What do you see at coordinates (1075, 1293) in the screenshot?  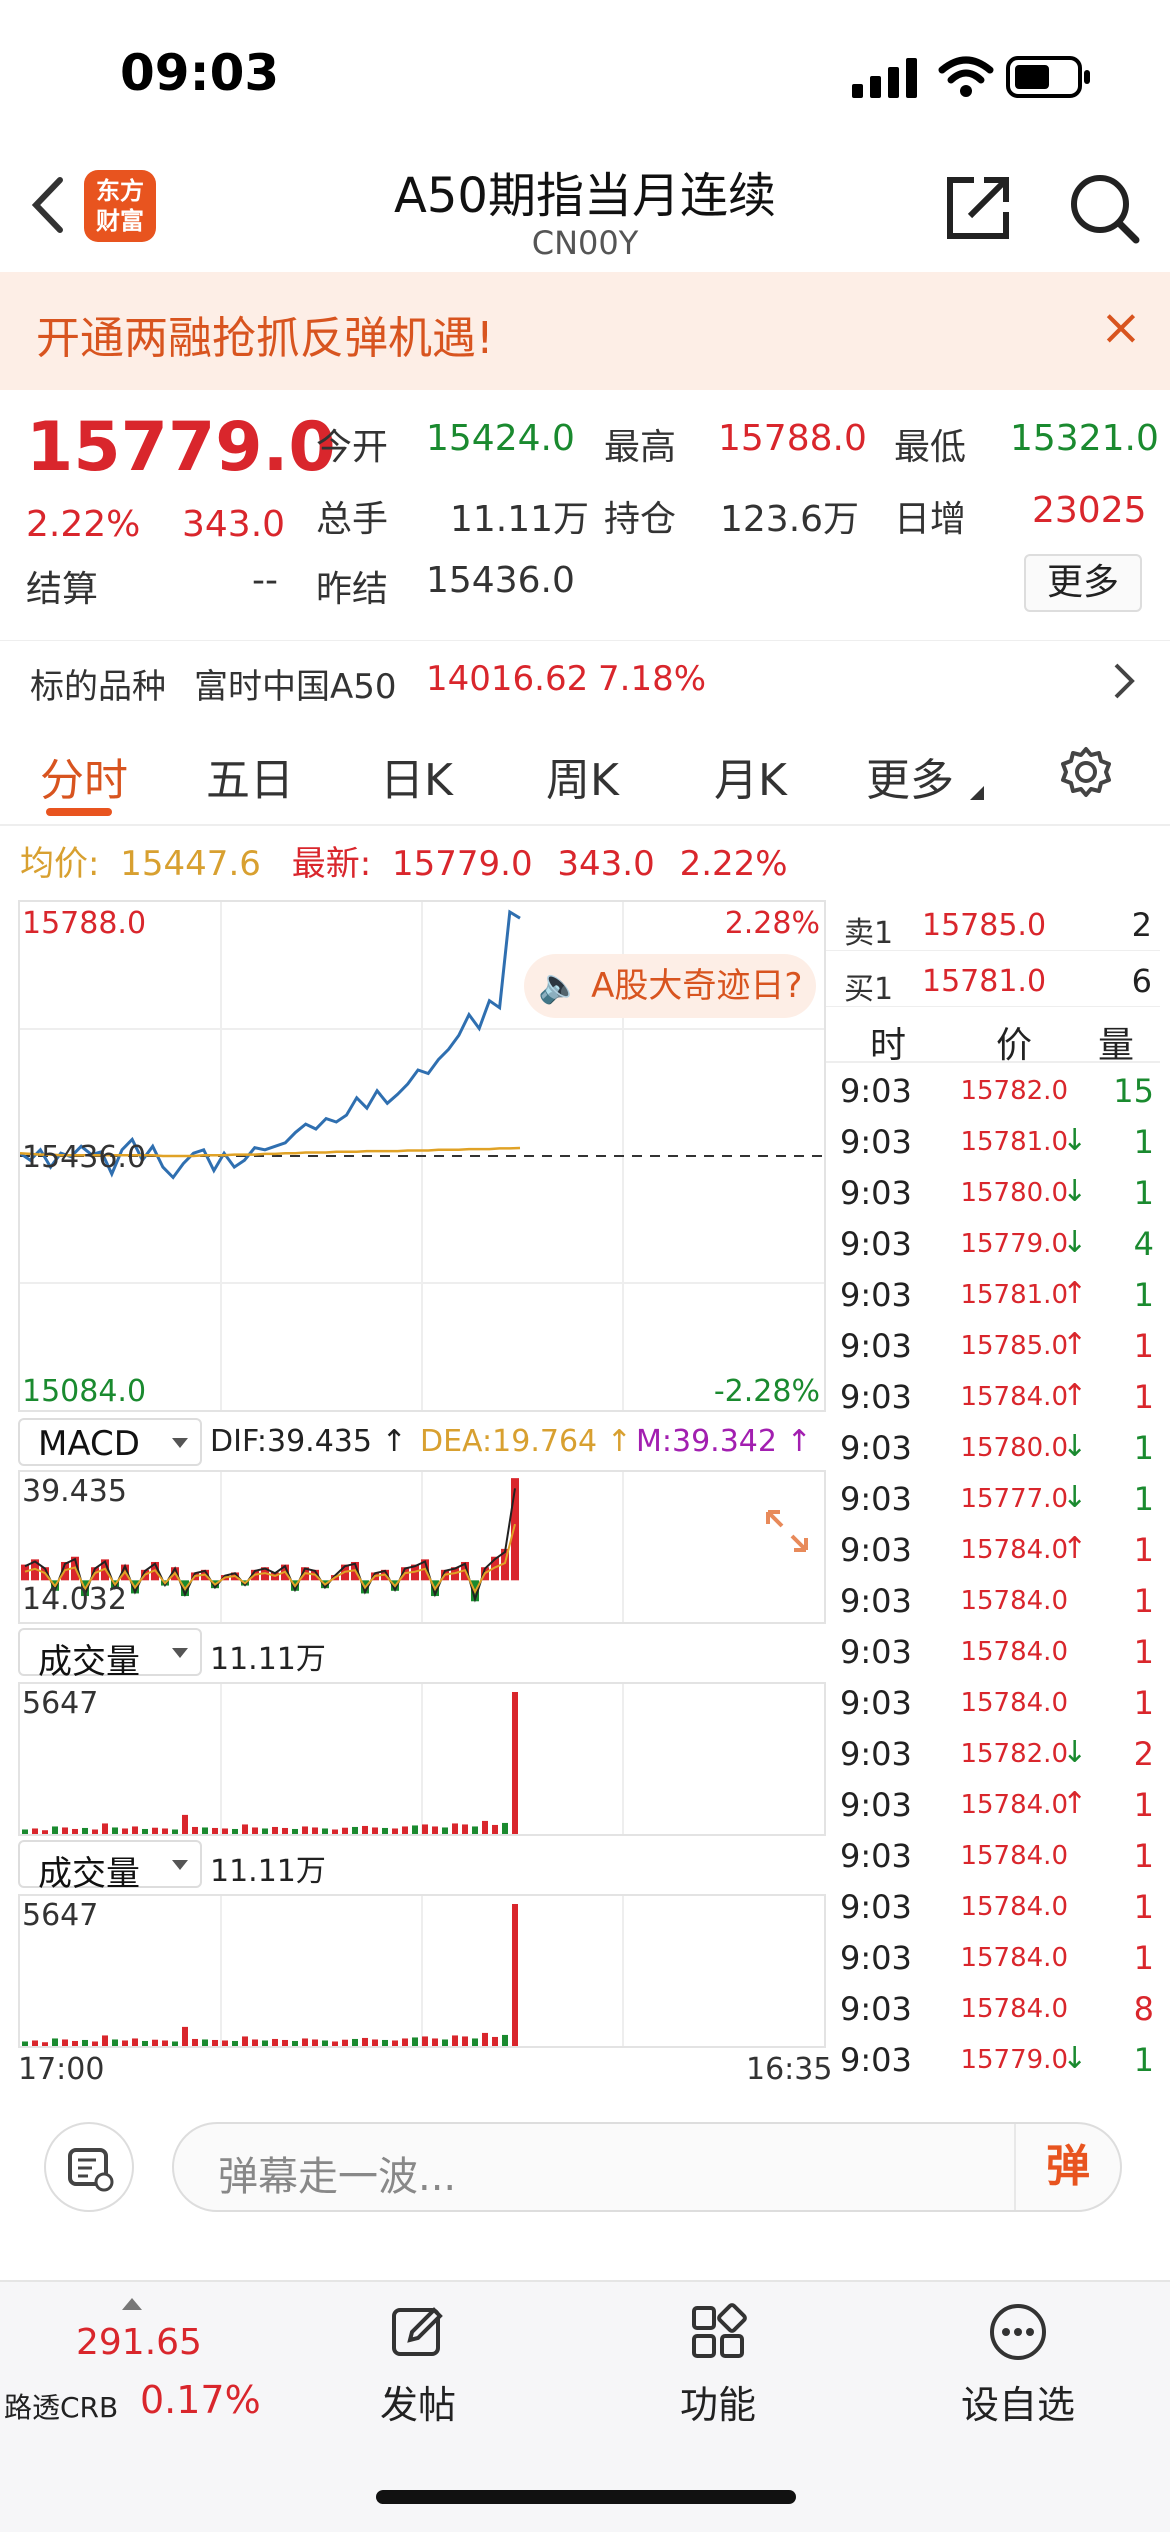 I see `arrow-up-icon: ↑` at bounding box center [1075, 1293].